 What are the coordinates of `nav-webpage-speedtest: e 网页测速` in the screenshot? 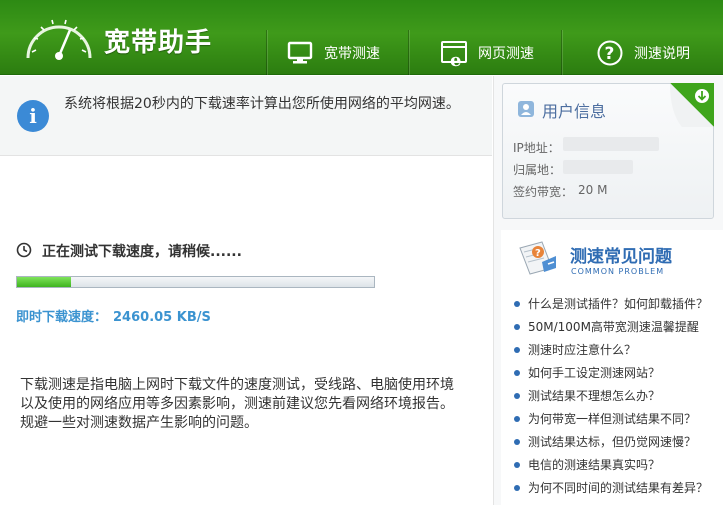 It's located at (487, 53).